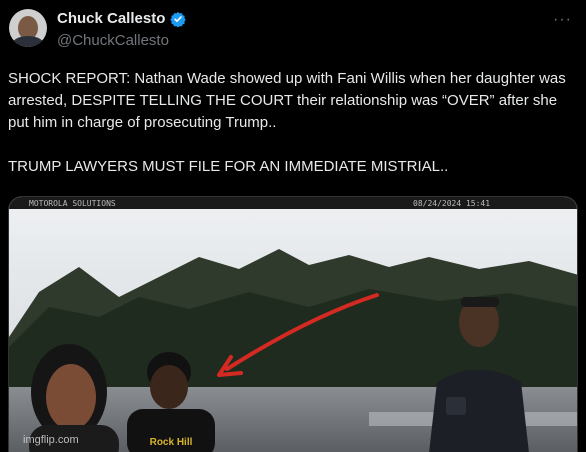  I want to click on video-timestamp: 08/24/2024 15:41, so click(452, 203).